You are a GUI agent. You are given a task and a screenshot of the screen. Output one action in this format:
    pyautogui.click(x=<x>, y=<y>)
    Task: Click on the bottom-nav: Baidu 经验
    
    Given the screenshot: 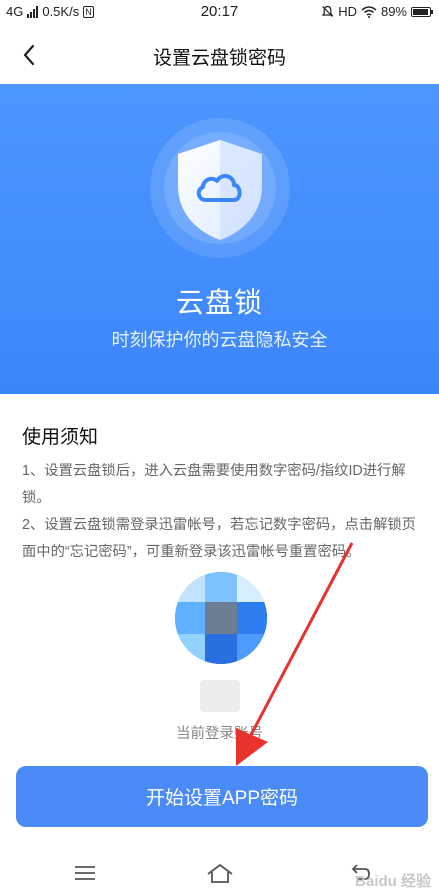 What is the action you would take?
    pyautogui.click(x=219, y=871)
    